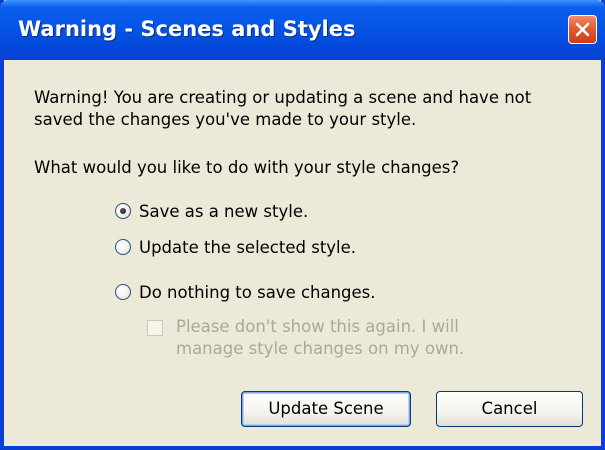 Image resolution: width=605 pixels, height=450 pixels. I want to click on dont-show-again-label-line-1: Please don't show this again. I will, so click(317, 326).